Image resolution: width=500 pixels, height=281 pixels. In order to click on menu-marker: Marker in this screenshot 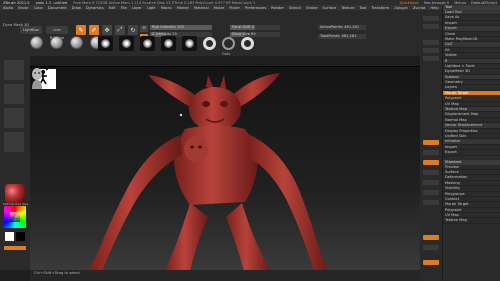, I will do `click(183, 8)`.